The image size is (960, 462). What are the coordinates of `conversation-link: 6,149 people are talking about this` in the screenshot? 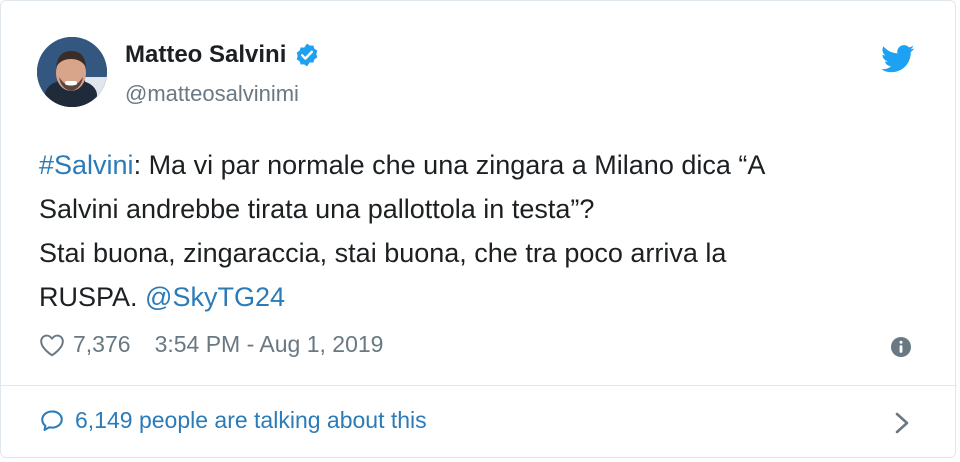 It's located at (233, 420).